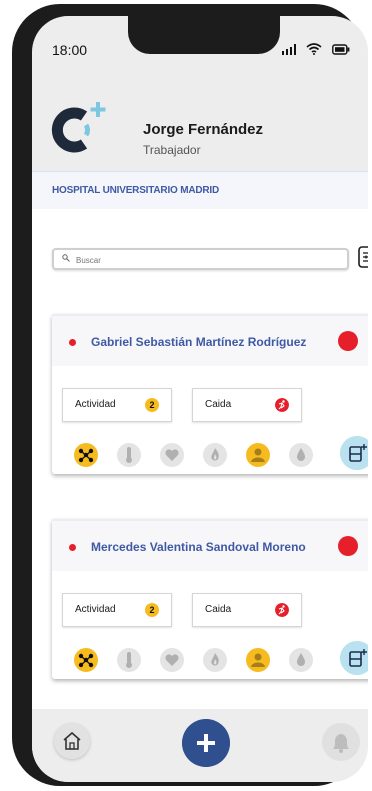 The width and height of the screenshot is (372, 791). What do you see at coordinates (198, 547) in the screenshot?
I see `patient-name: Mercedes Valentina Sandoval Moreno` at bounding box center [198, 547].